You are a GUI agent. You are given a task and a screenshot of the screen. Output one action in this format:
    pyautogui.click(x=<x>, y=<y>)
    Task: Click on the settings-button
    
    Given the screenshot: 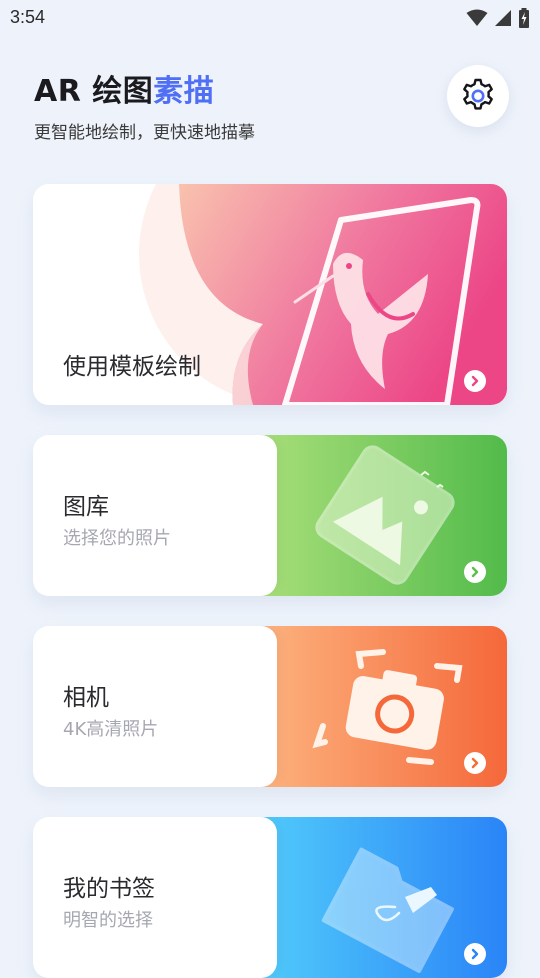 What is the action you would take?
    pyautogui.click(x=478, y=96)
    